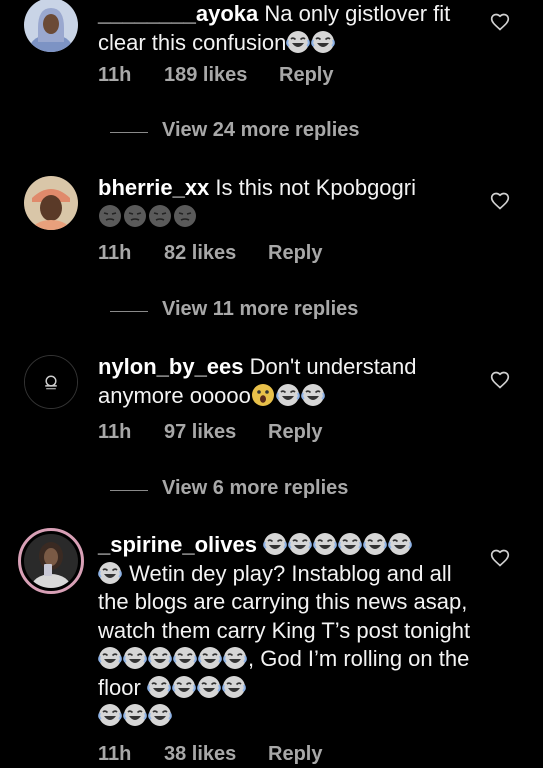 Image resolution: width=543 pixels, height=768 pixels. Describe the element at coordinates (200, 754) in the screenshot. I see `comment-likes: 38 likes` at that location.